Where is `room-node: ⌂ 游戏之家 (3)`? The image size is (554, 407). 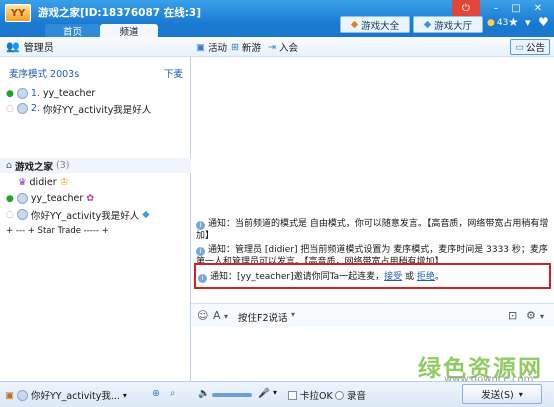 room-node: ⌂ 游戏之家 (3) is located at coordinates (38, 165).